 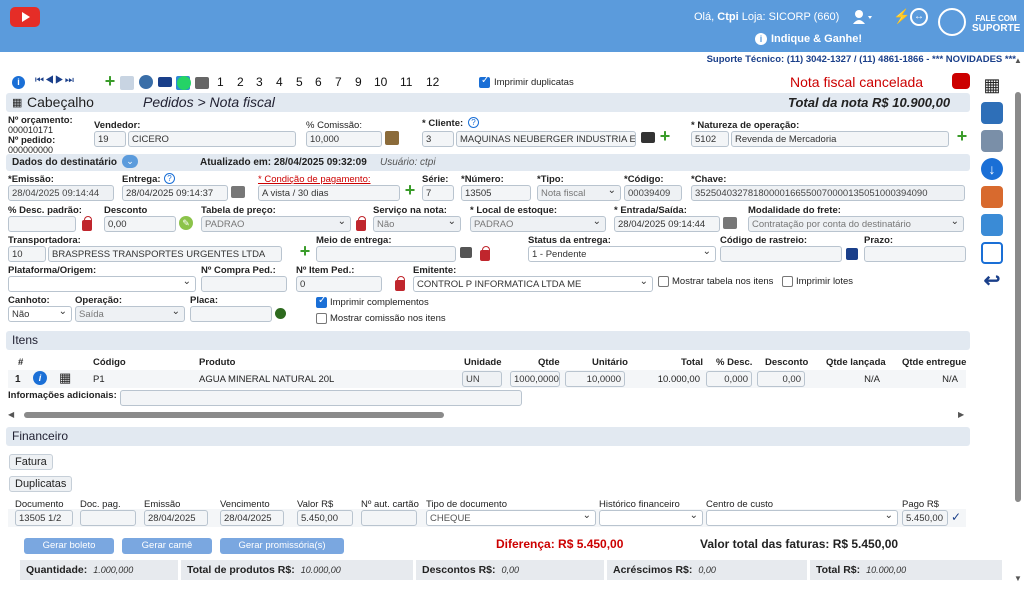 I want to click on fatura-button: Fatura, so click(x=31, y=462).